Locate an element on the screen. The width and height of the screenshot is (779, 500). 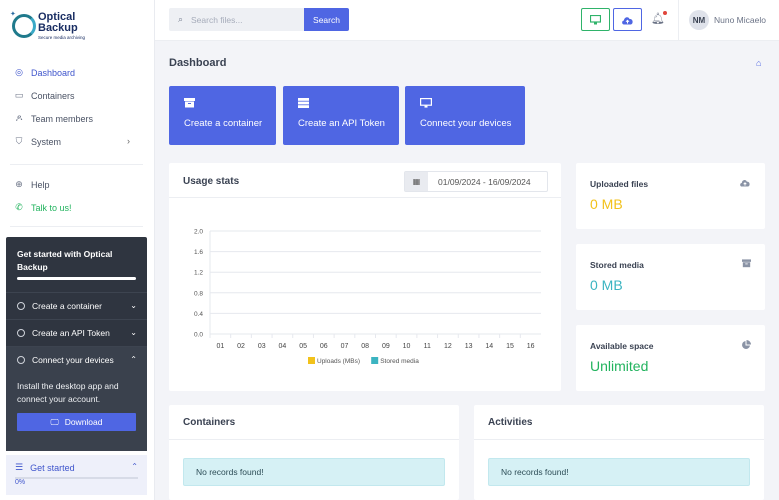
x-tick-label: 10 is located at coordinates (407, 346).